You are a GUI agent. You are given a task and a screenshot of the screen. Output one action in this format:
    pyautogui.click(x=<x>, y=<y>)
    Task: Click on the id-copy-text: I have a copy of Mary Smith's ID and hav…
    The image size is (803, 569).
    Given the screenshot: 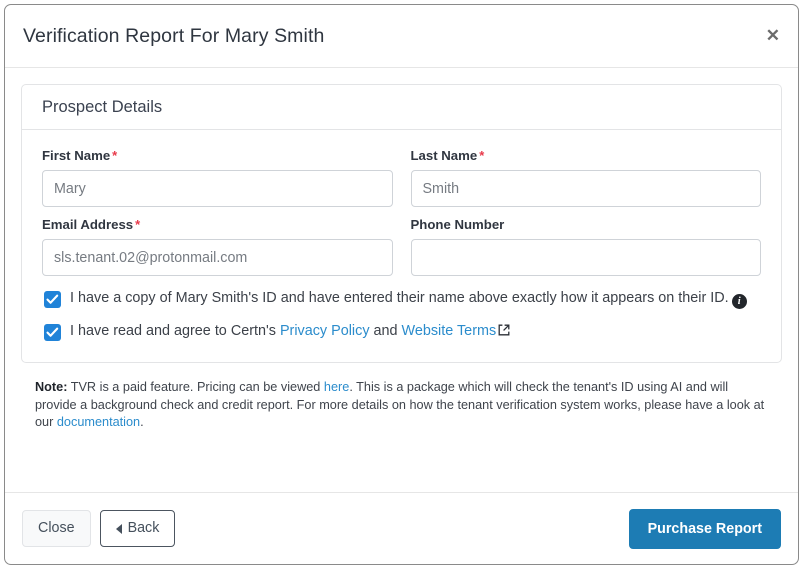 What is the action you would take?
    pyautogui.click(x=399, y=298)
    